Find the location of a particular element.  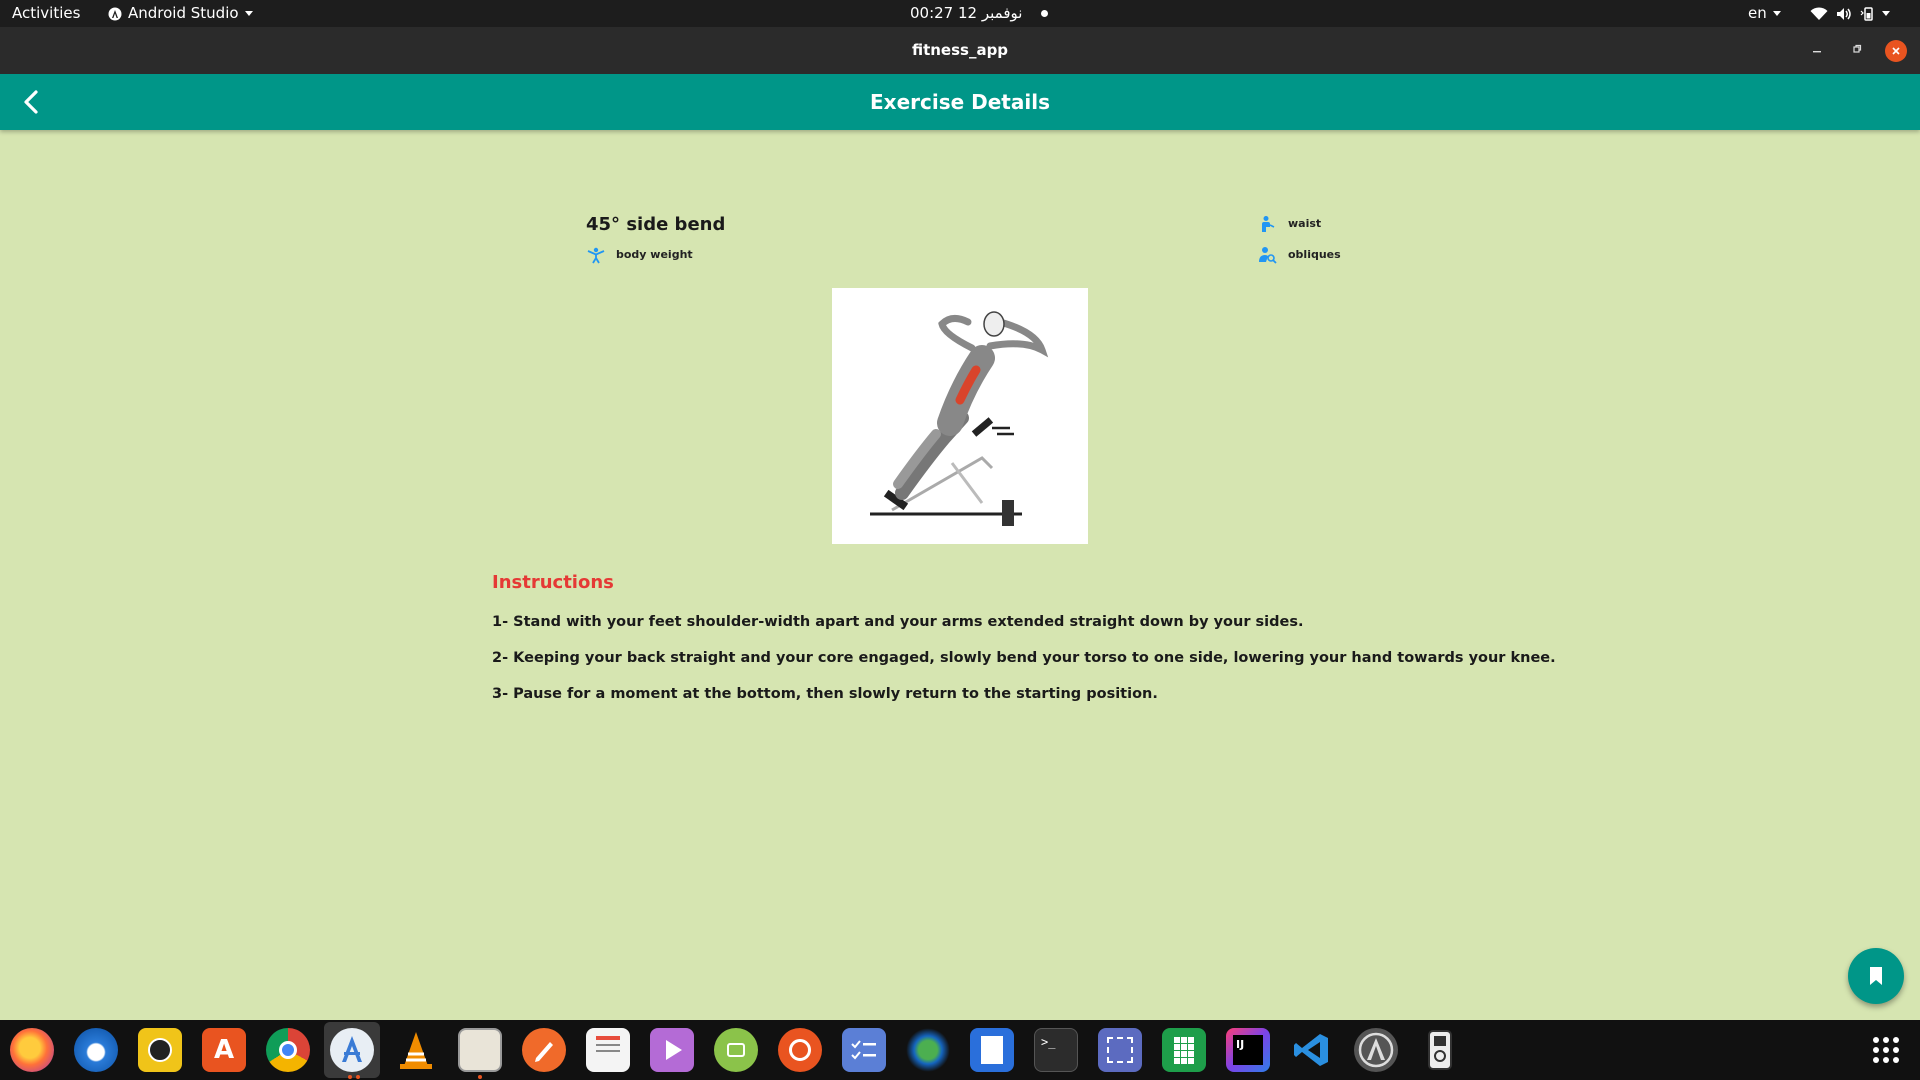

ubuntu-icon is located at coordinates (800, 1050).